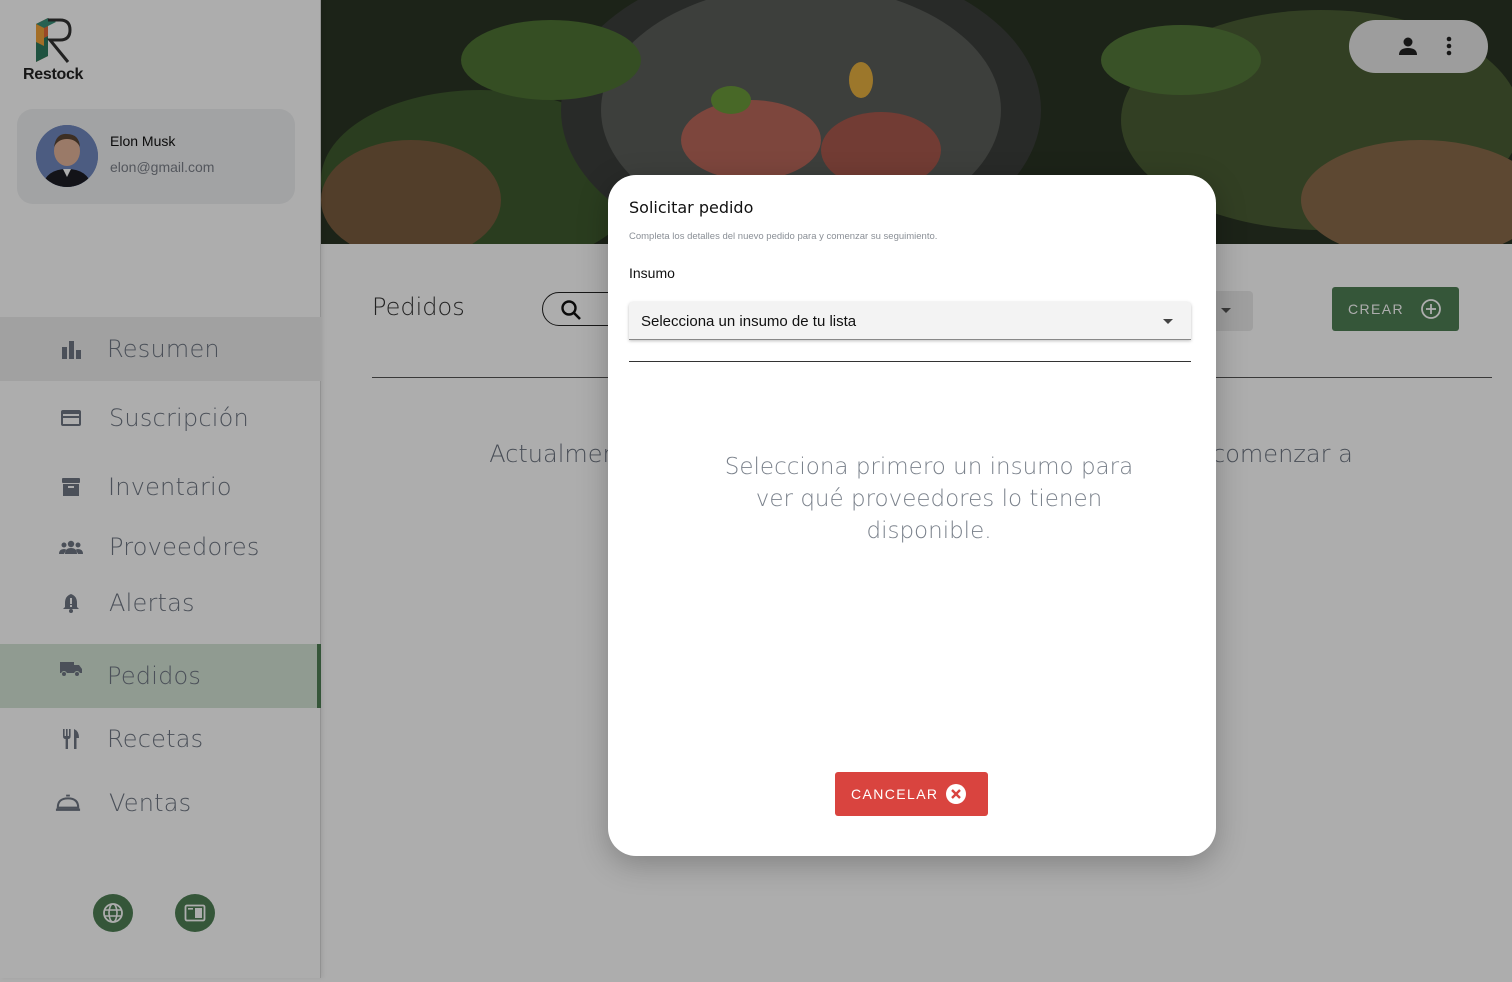  What do you see at coordinates (910, 321) in the screenshot?
I see `insumo-select: Selecciona un insumo de tu lista` at bounding box center [910, 321].